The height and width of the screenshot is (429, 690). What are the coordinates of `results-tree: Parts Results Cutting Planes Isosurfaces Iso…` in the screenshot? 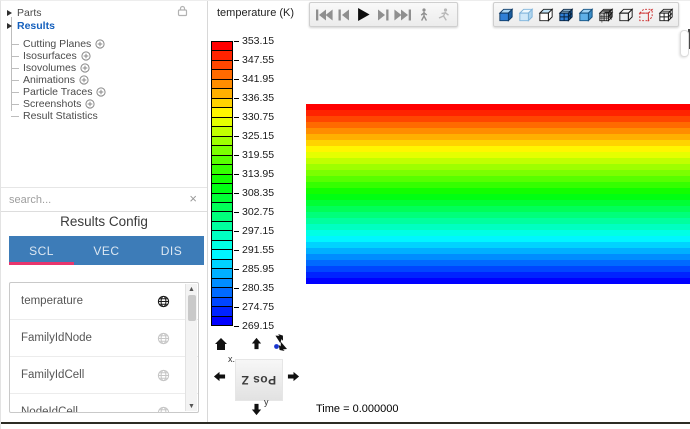 It's located at (104, 94).